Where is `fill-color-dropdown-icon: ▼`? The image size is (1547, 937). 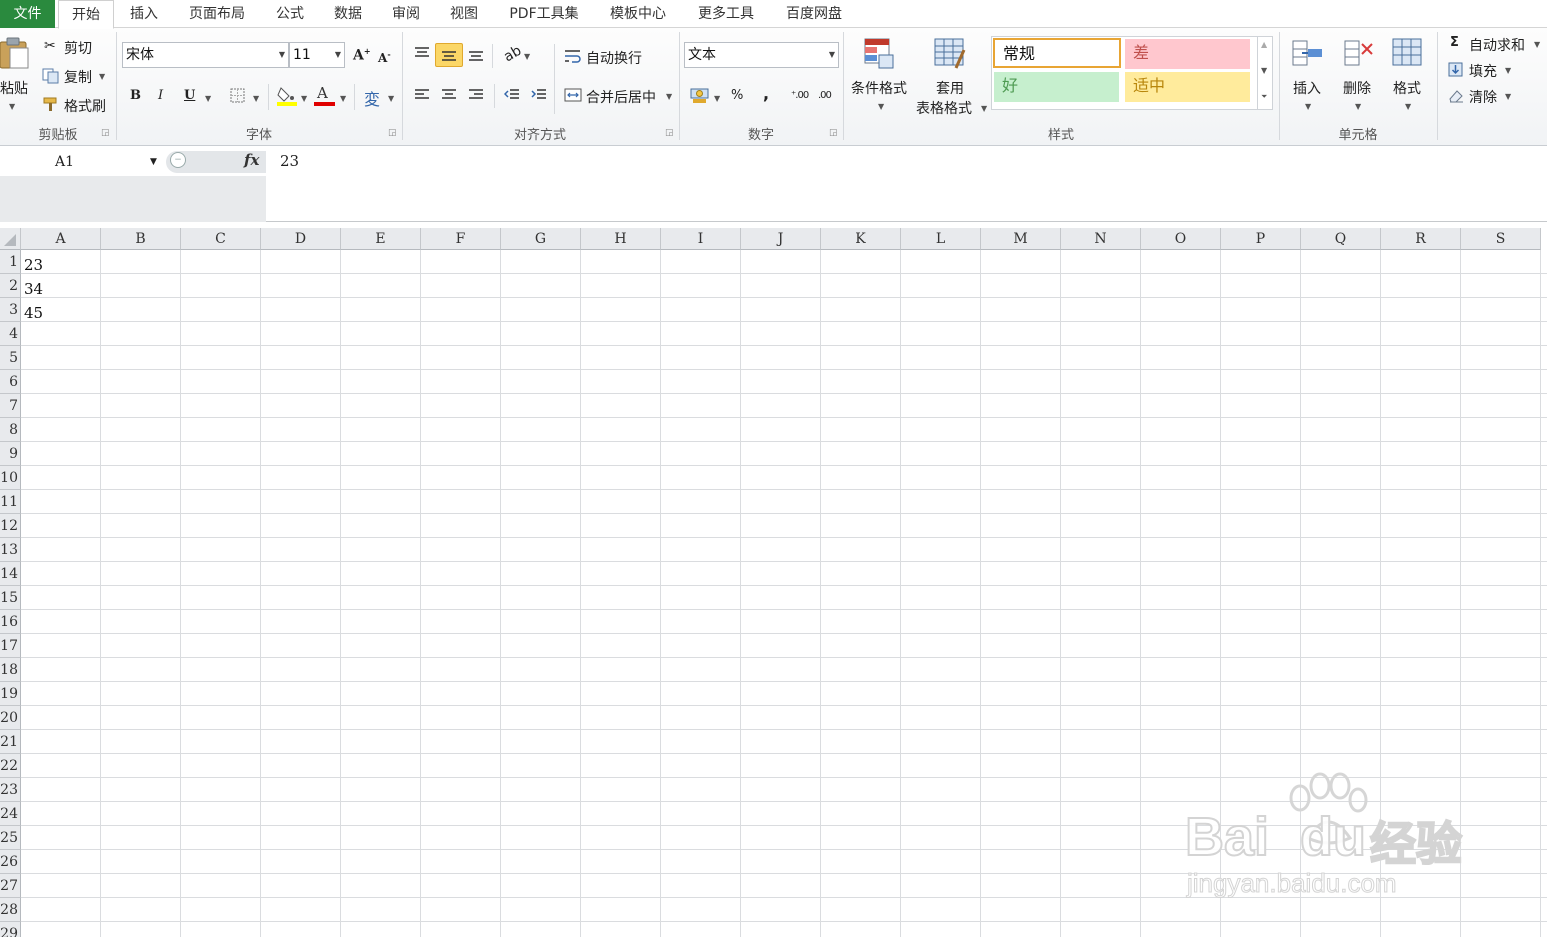
fill-color-dropdown-icon: ▼ is located at coordinates (304, 98).